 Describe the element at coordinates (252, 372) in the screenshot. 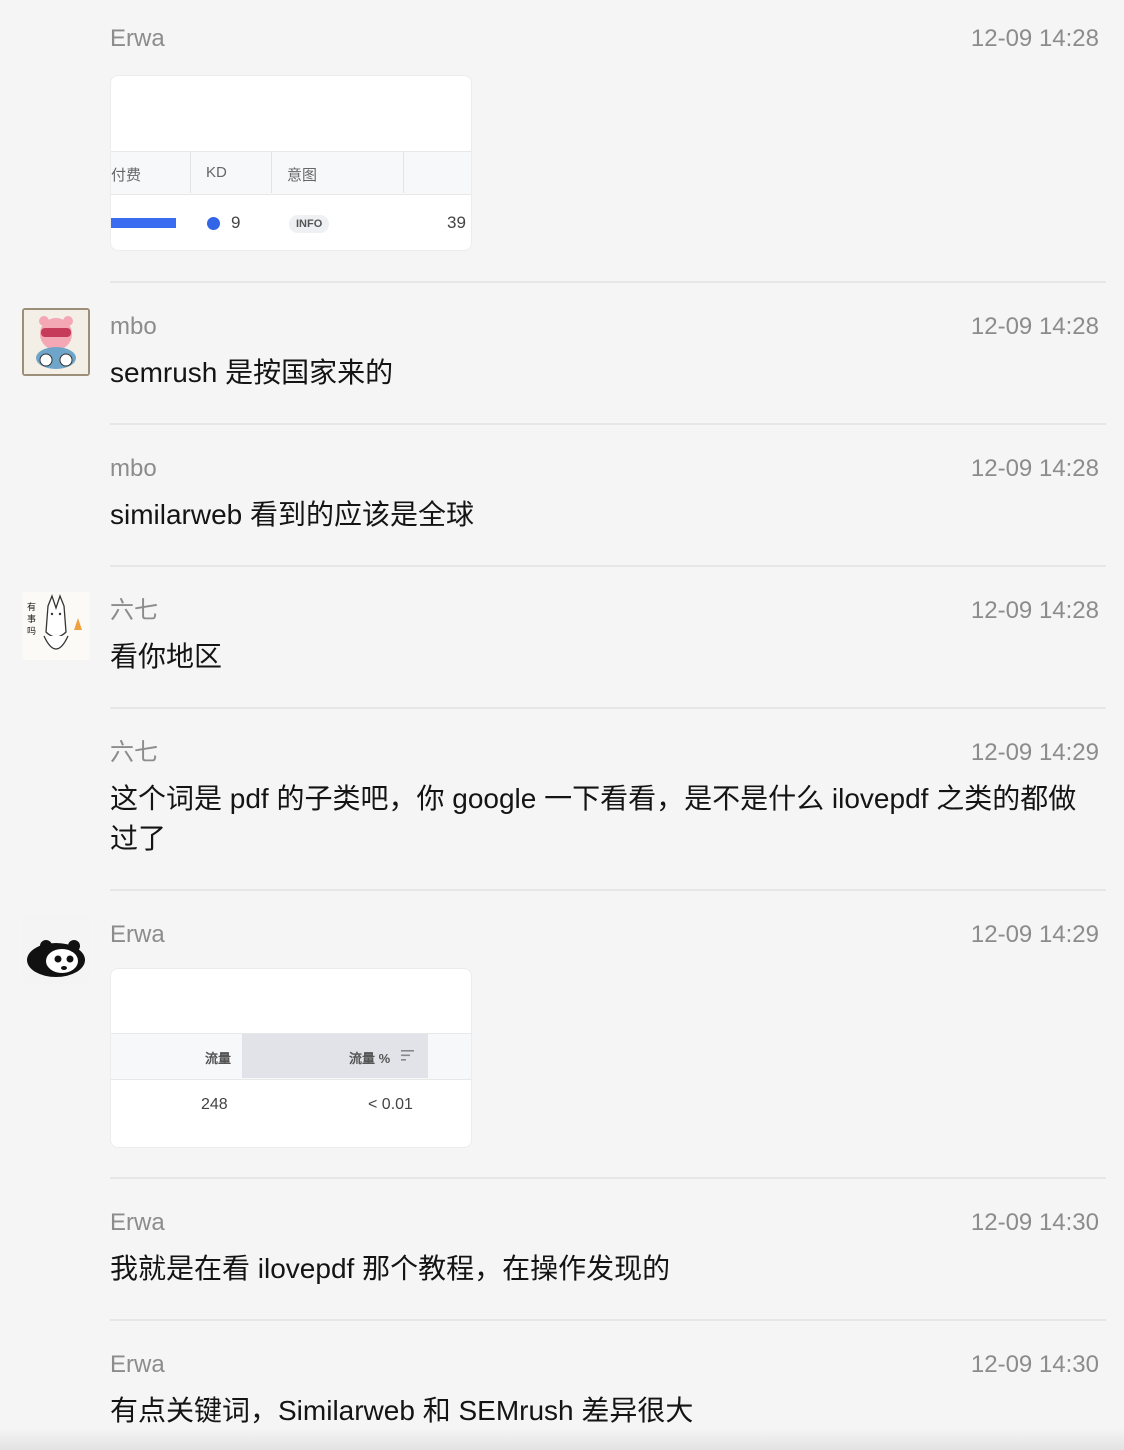

I see `message-text: semrush 是按国家来的` at that location.